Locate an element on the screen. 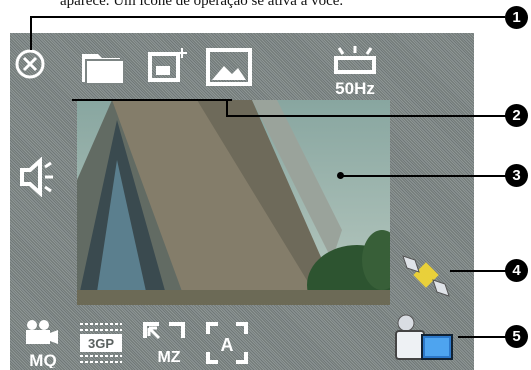  flicker-label: 50Hz is located at coordinates (355, 88).